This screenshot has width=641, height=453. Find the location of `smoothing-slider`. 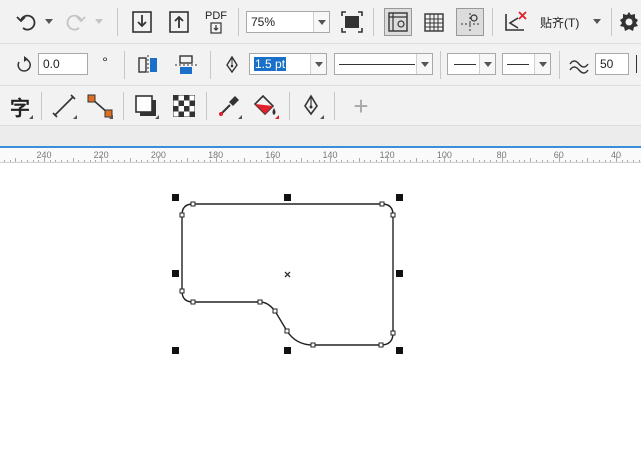

smoothing-slider is located at coordinates (636, 64).